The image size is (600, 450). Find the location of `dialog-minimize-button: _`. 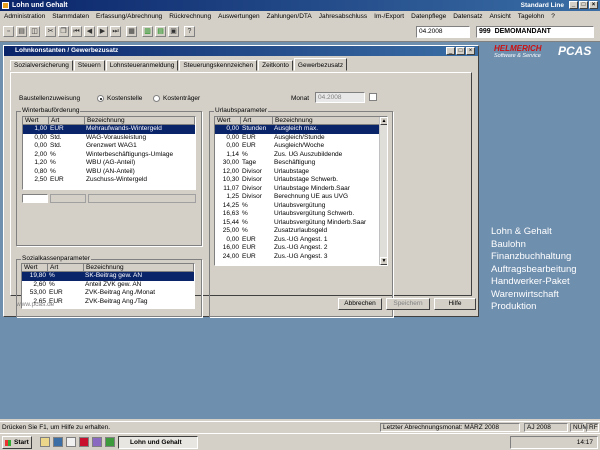

dialog-minimize-button: _ is located at coordinates (450, 51).